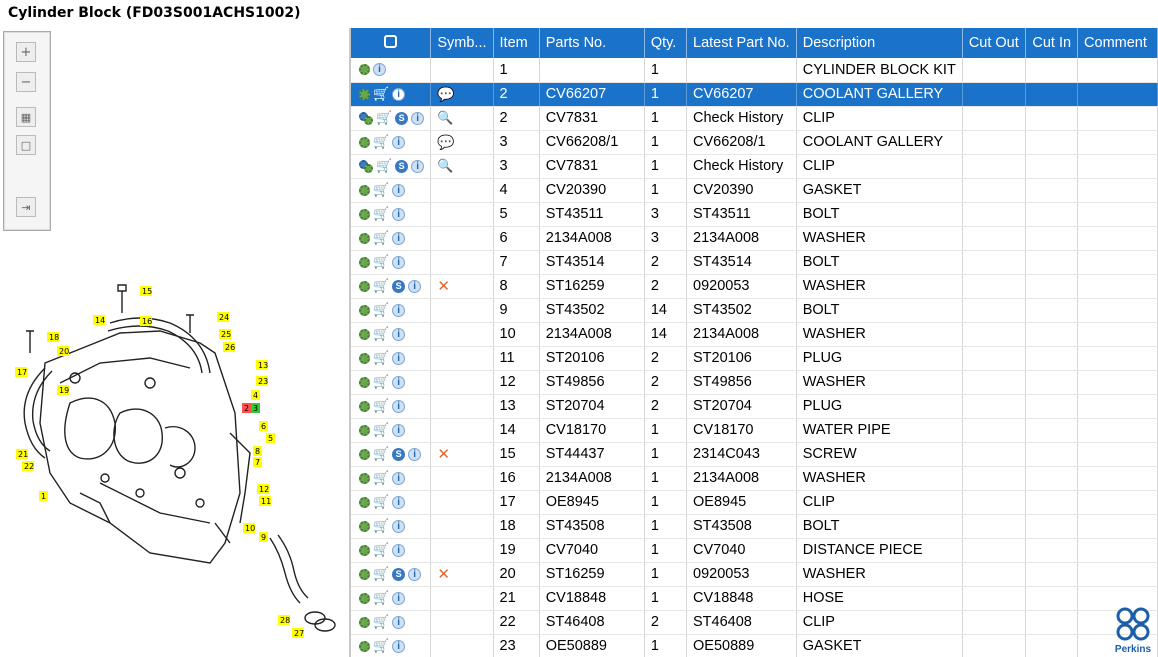 Image resolution: width=1158 pixels, height=657 pixels. I want to click on table-row: 🛒 i 13 ST20704 2 ST20704 PLUG, so click(754, 406).